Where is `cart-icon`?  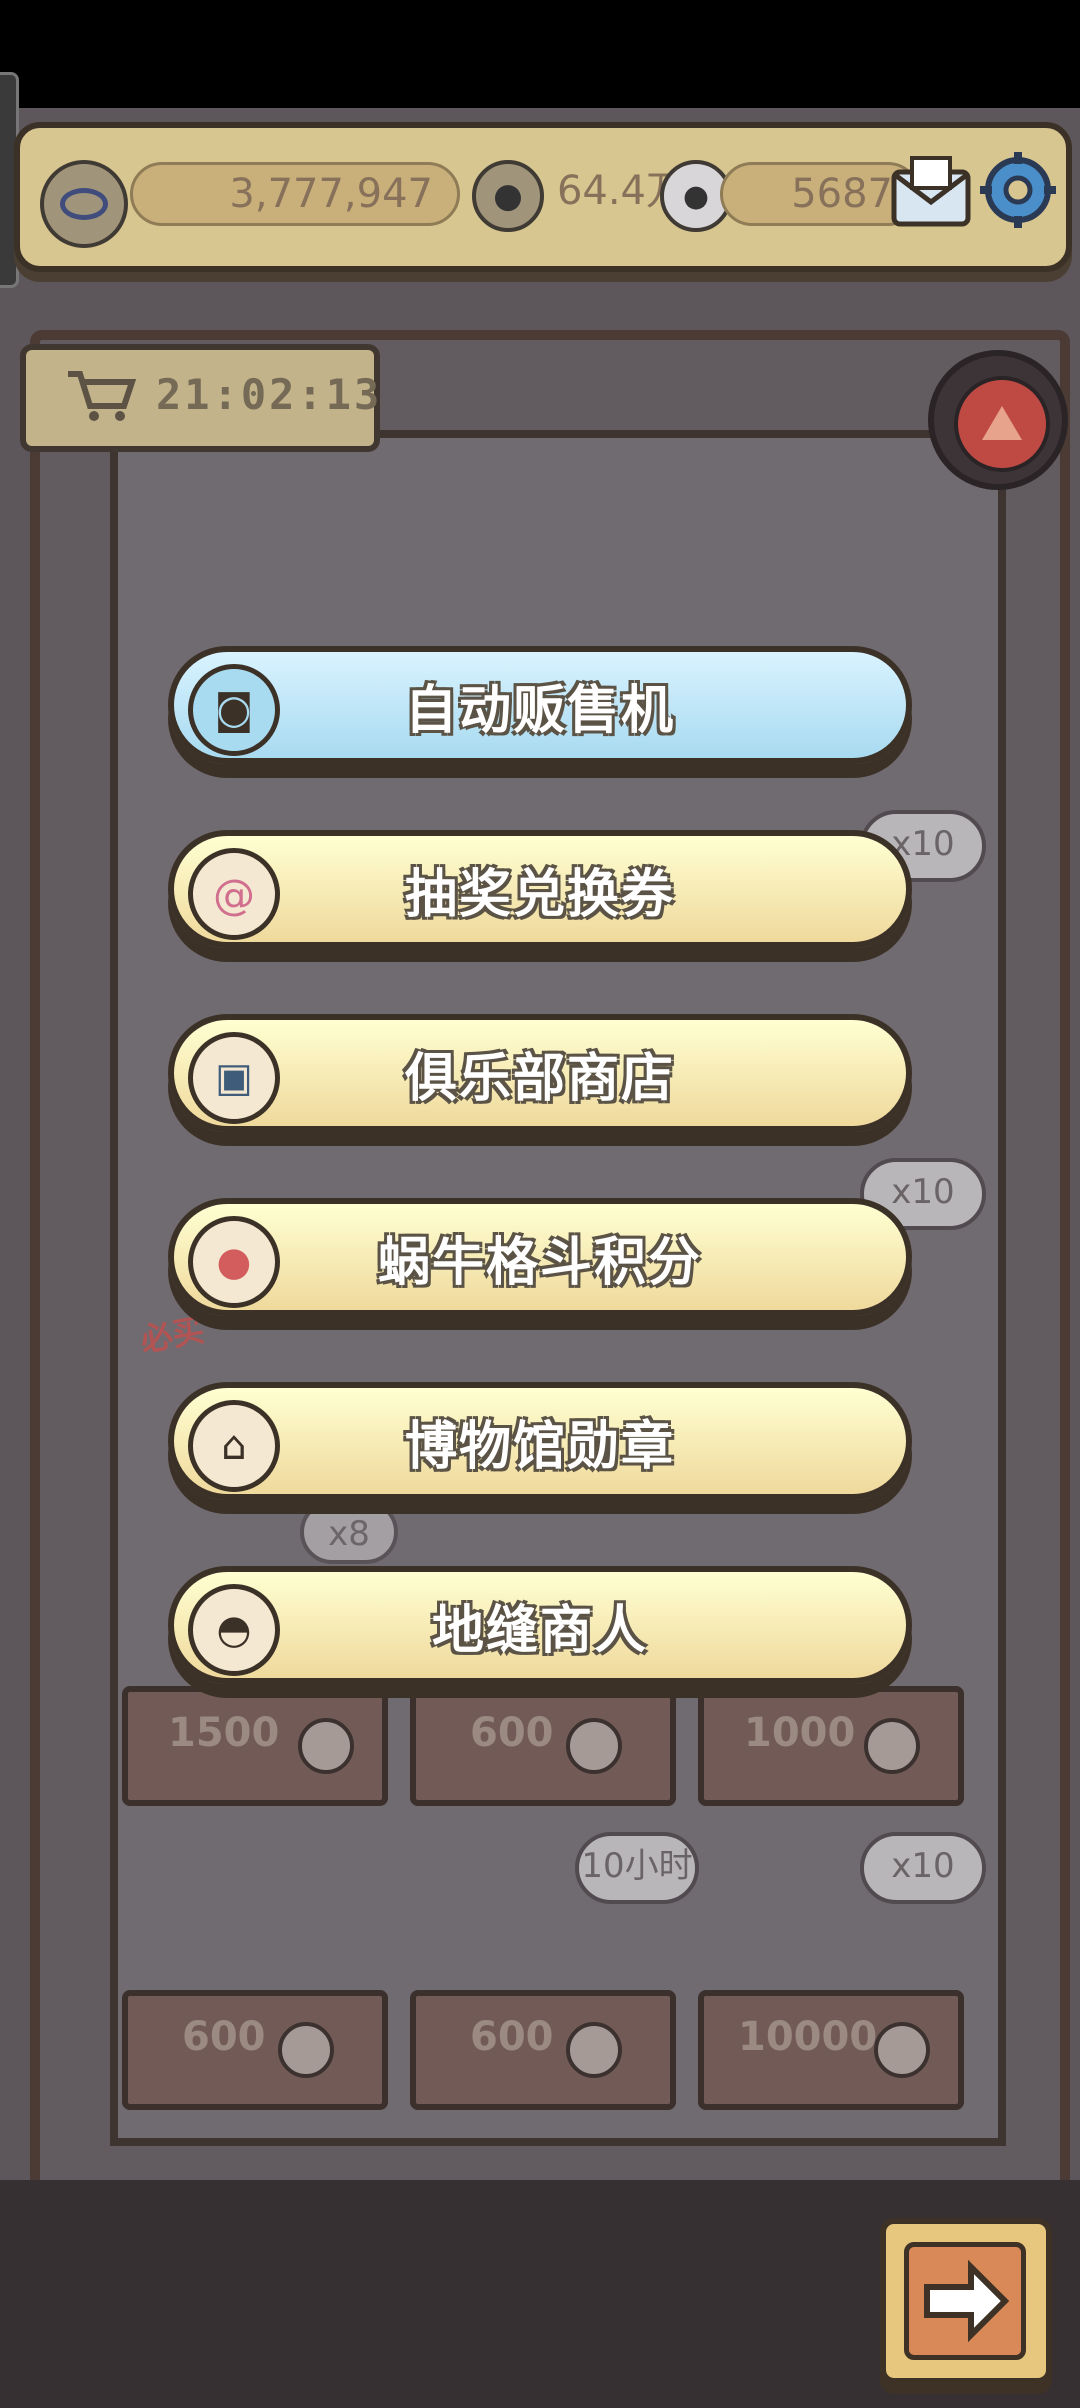
cart-icon is located at coordinates (101, 396).